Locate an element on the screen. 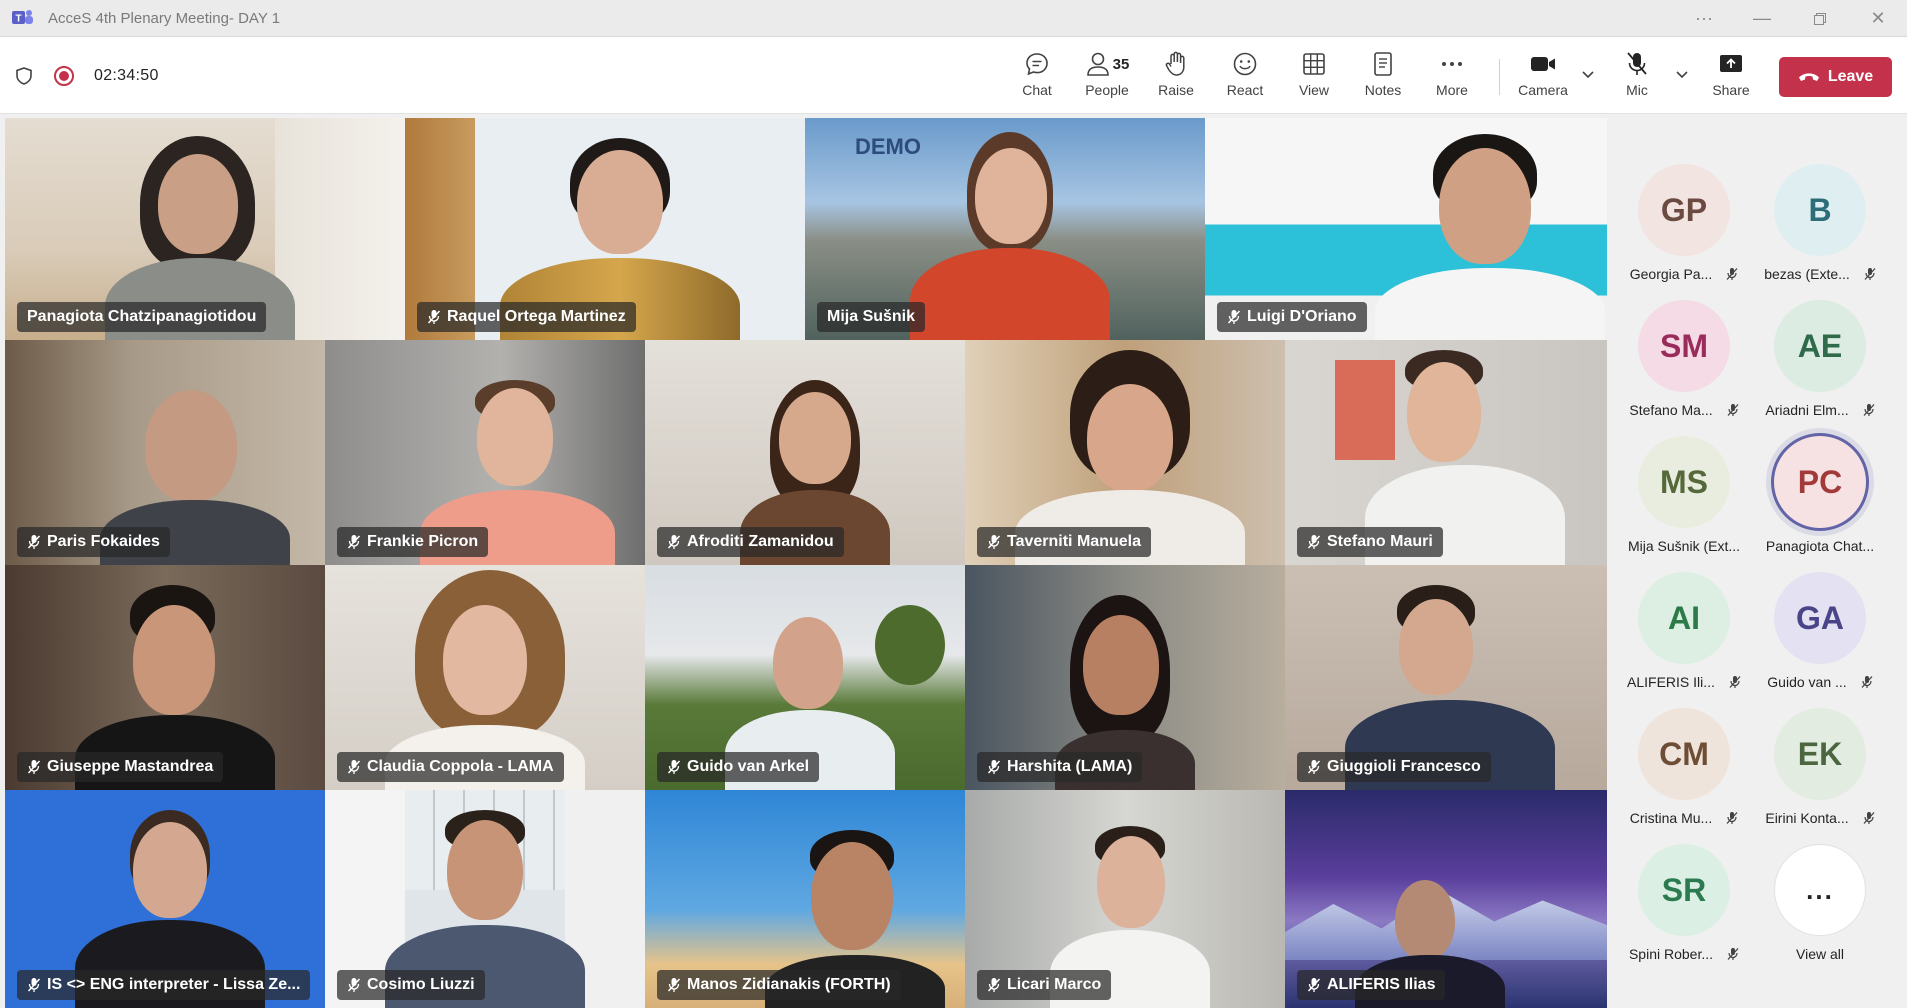  avatar: MS is located at coordinates (1684, 482).